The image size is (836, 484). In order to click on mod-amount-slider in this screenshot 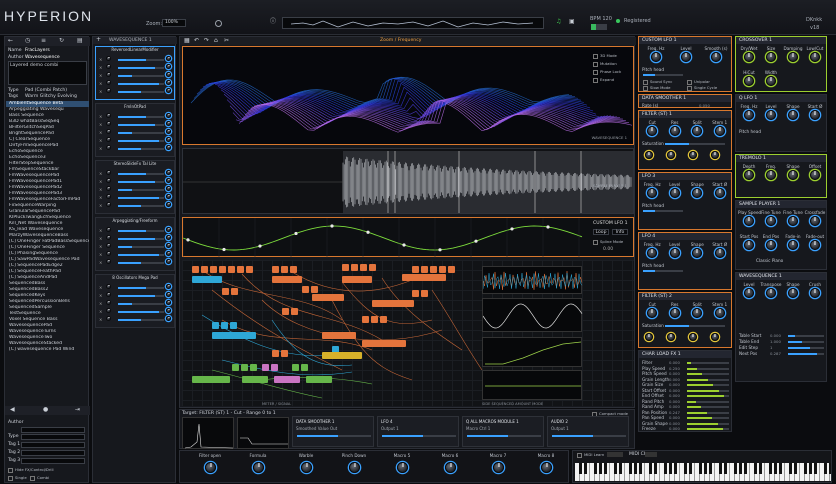, I will do `click(334, 436)`.